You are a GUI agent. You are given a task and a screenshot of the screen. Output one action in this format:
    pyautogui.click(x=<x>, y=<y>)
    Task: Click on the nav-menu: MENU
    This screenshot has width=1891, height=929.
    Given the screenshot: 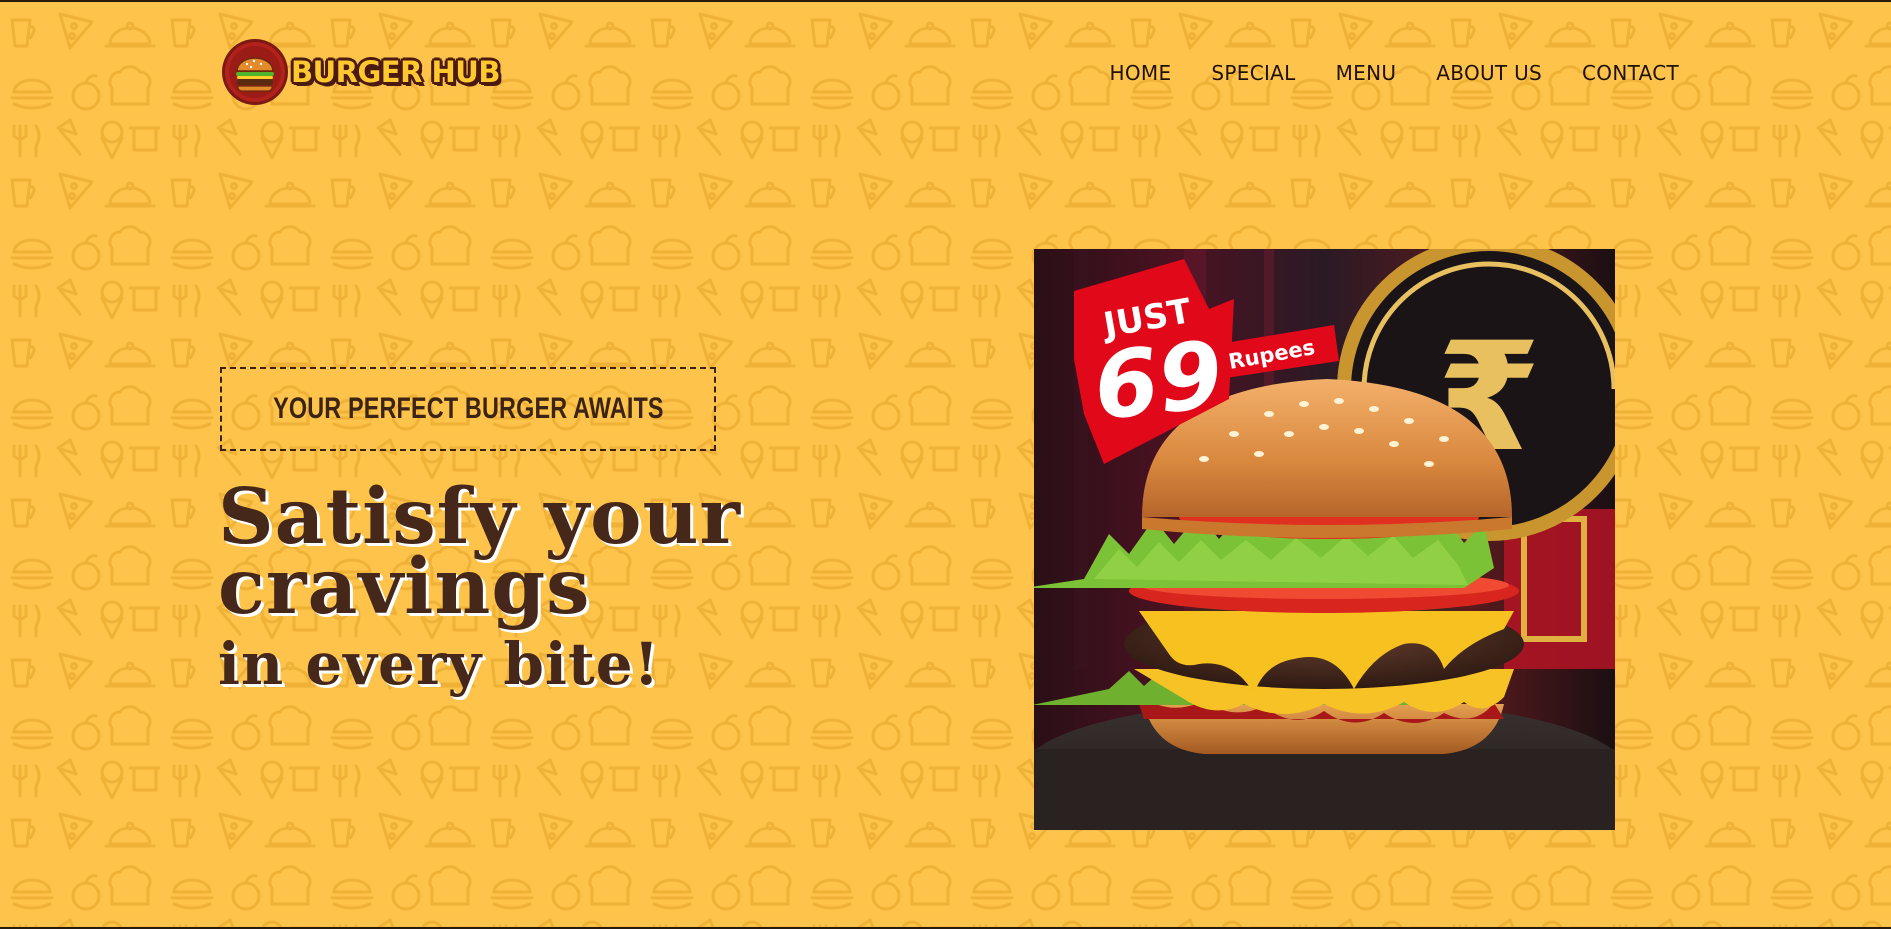 What is the action you would take?
    pyautogui.click(x=1366, y=73)
    